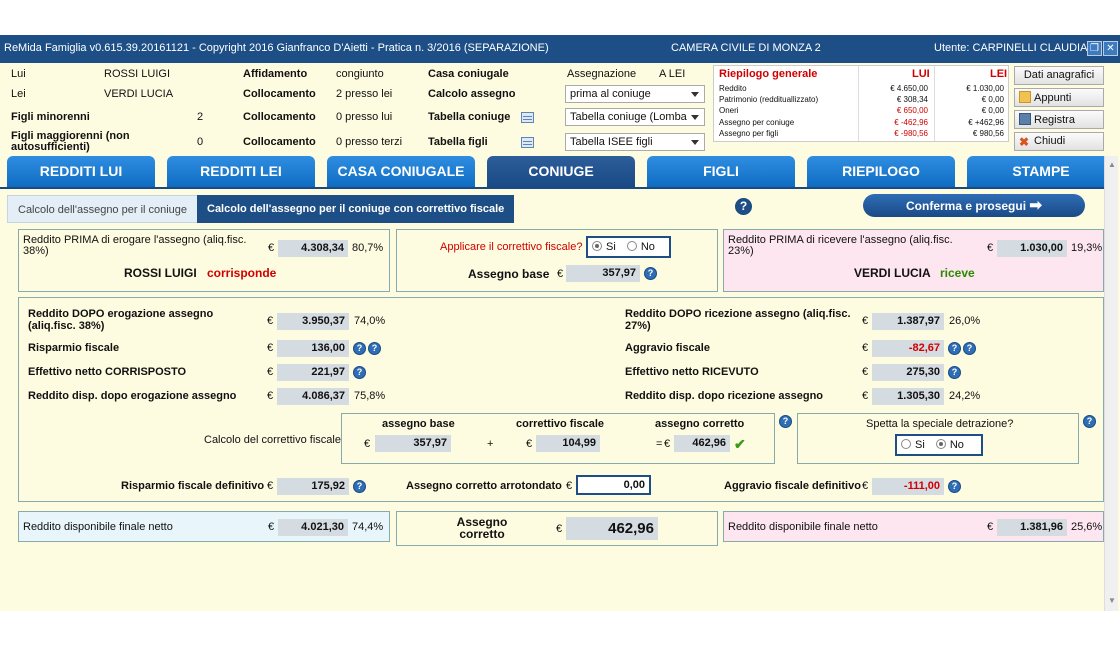 Image resolution: width=1120 pixels, height=651 pixels. I want to click on summary-row-label: Assegno per coniuge, so click(757, 122).